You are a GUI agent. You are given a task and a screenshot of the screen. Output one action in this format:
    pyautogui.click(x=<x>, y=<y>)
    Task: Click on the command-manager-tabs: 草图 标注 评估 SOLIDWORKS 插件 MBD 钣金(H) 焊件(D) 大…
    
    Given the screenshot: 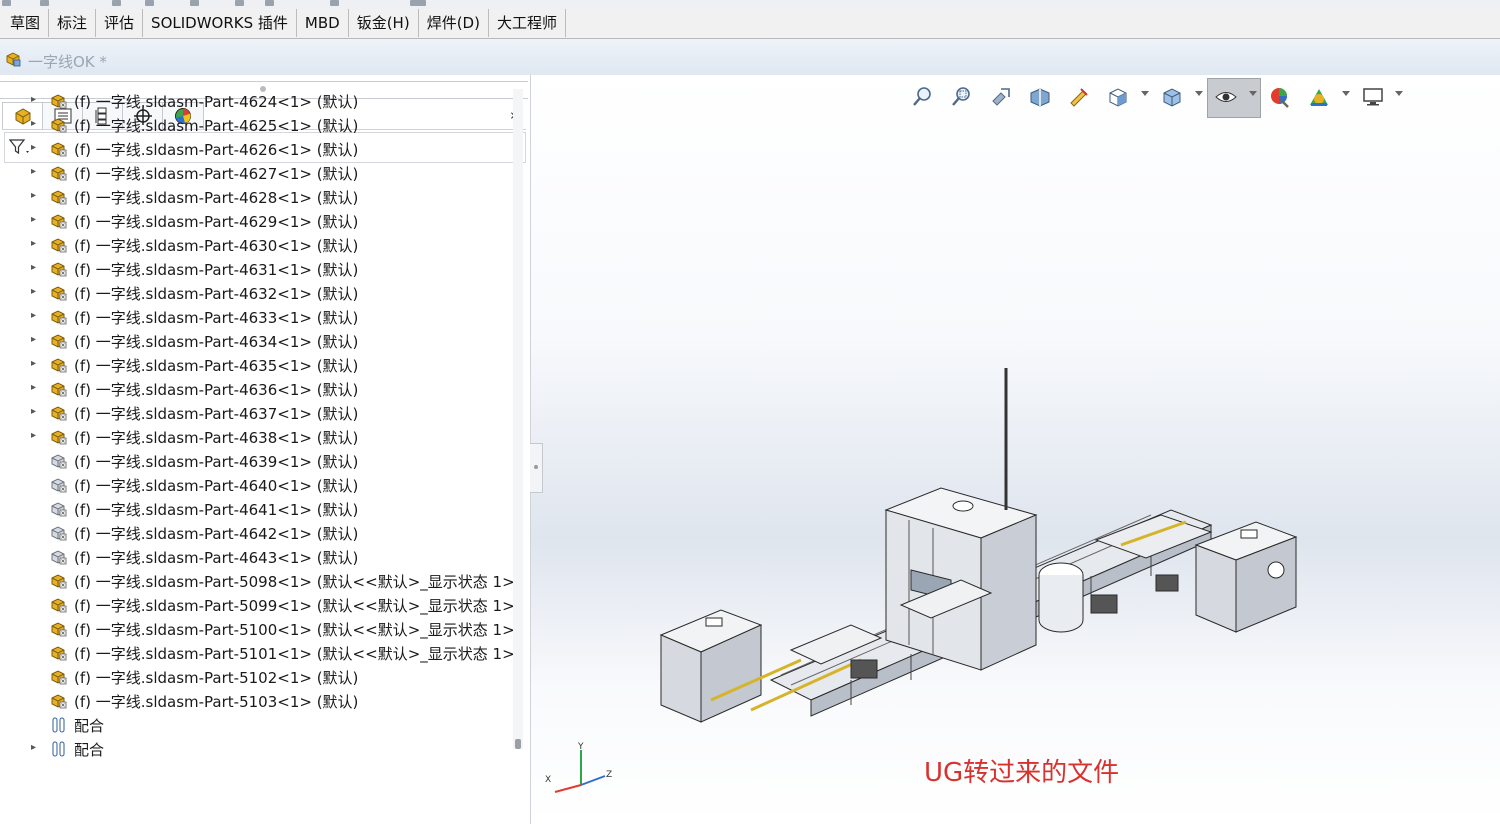 What is the action you would take?
    pyautogui.click(x=750, y=24)
    